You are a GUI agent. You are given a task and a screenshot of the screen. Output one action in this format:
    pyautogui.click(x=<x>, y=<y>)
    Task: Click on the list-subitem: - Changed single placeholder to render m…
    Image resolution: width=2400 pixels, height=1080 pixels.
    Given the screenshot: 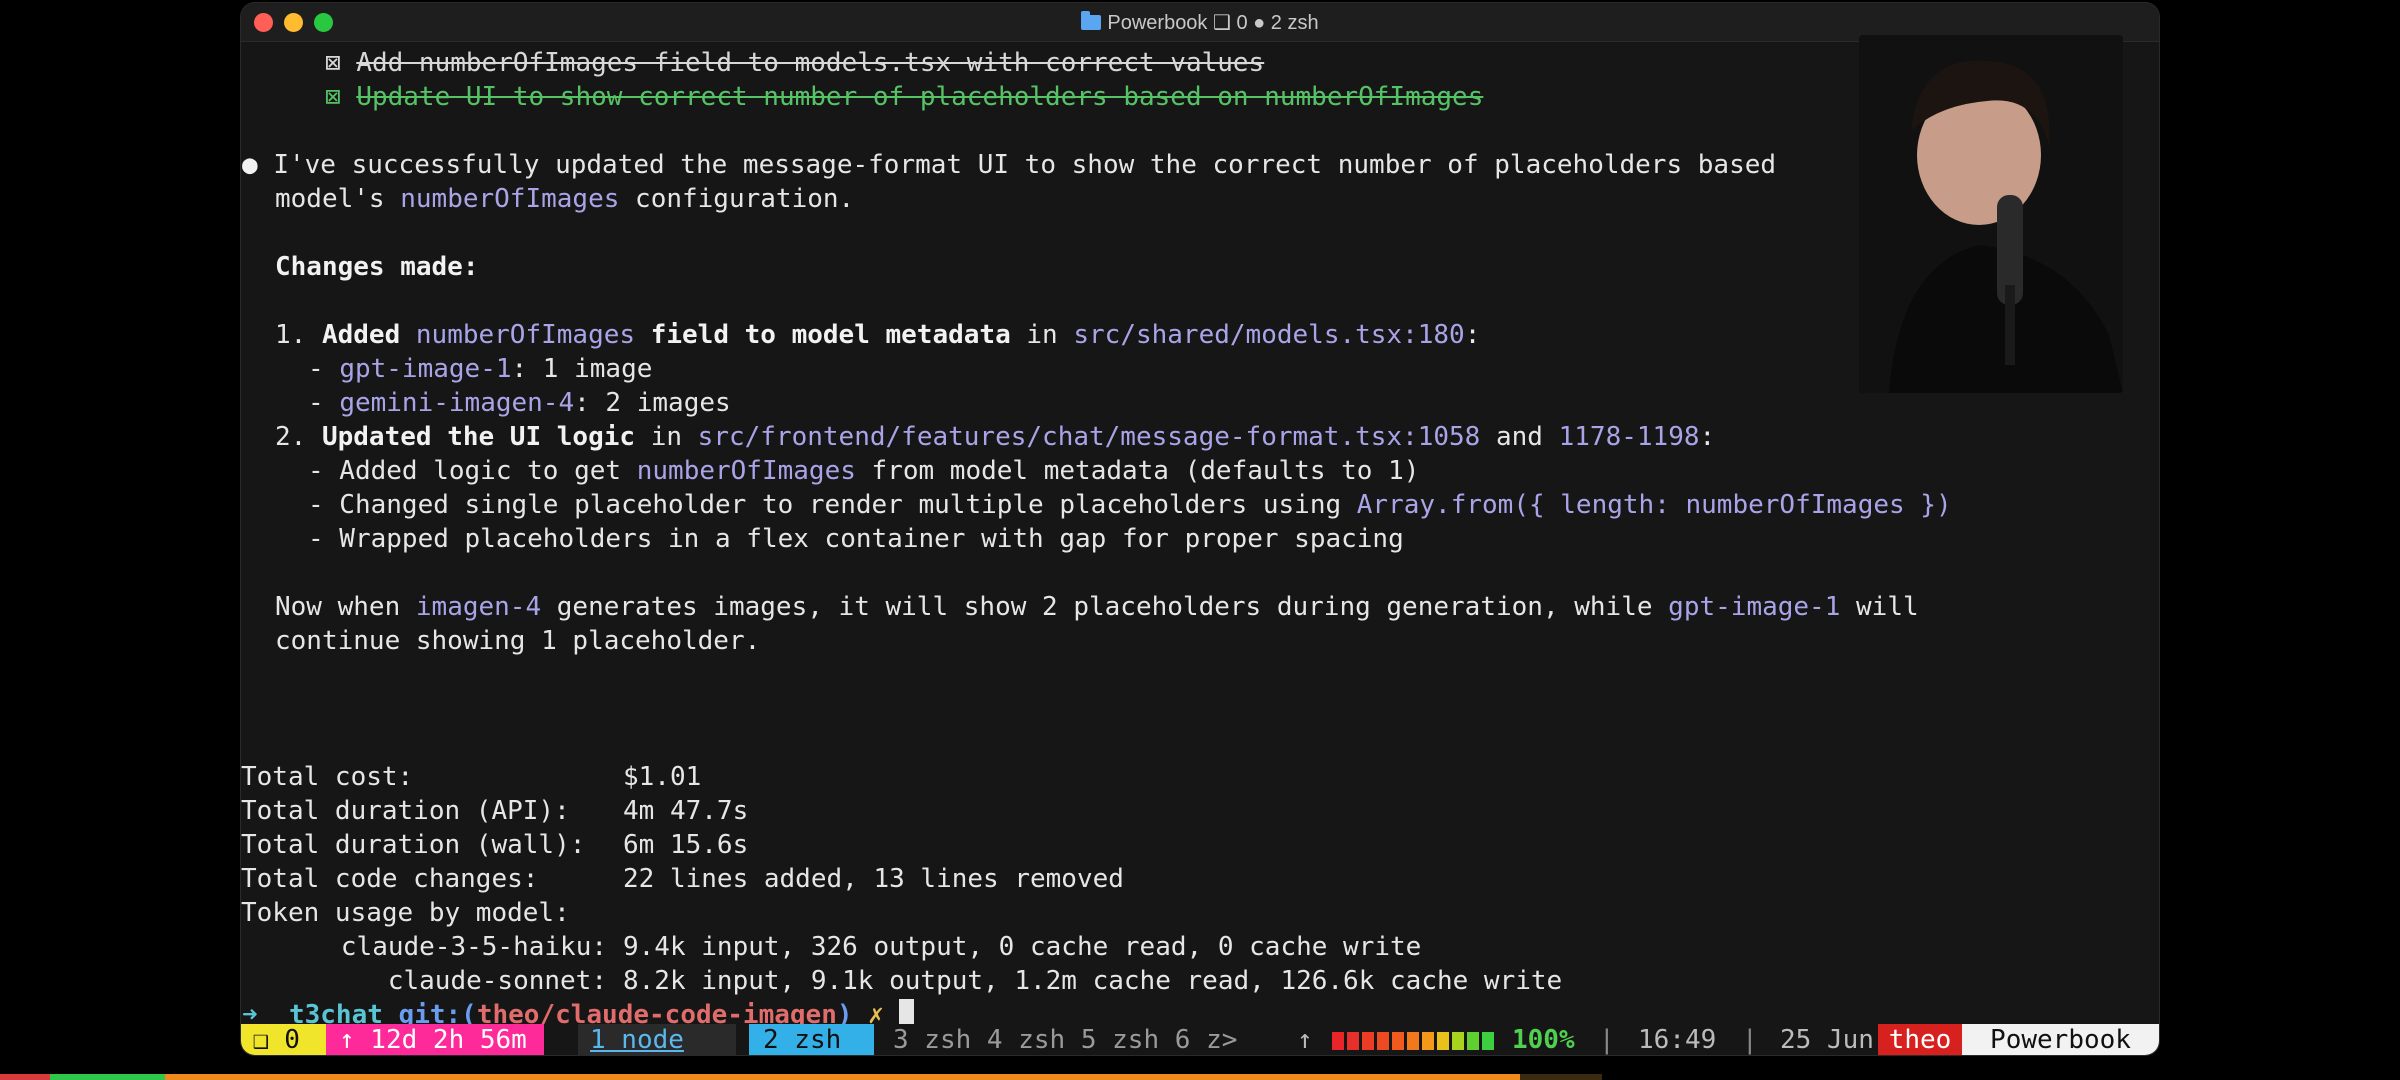 What is the action you would take?
    pyautogui.click(x=1130, y=505)
    